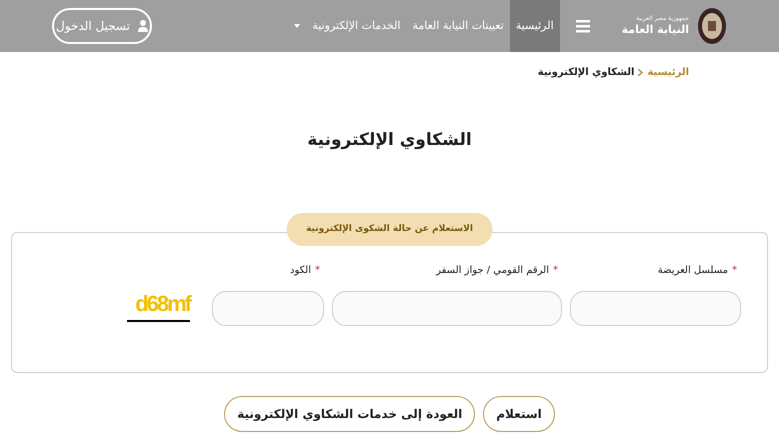 Image resolution: width=779 pixels, height=439 pixels. What do you see at coordinates (389, 140) in the screenshot?
I see `page-title: الشكاوي الإلكترونية` at bounding box center [389, 140].